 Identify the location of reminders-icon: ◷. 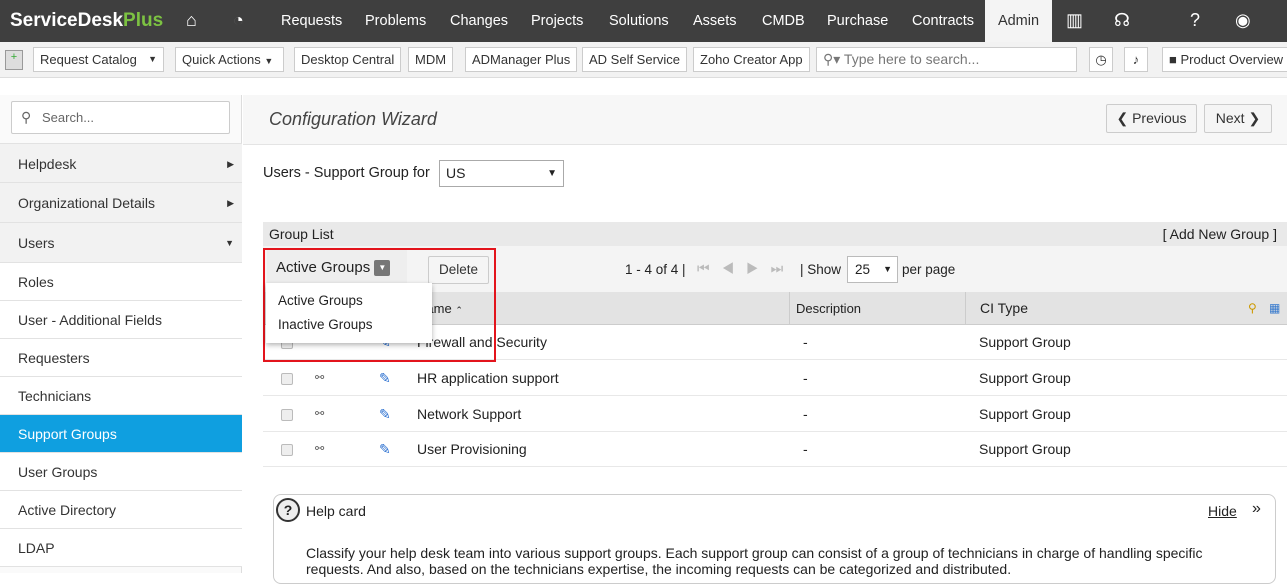
(1101, 59).